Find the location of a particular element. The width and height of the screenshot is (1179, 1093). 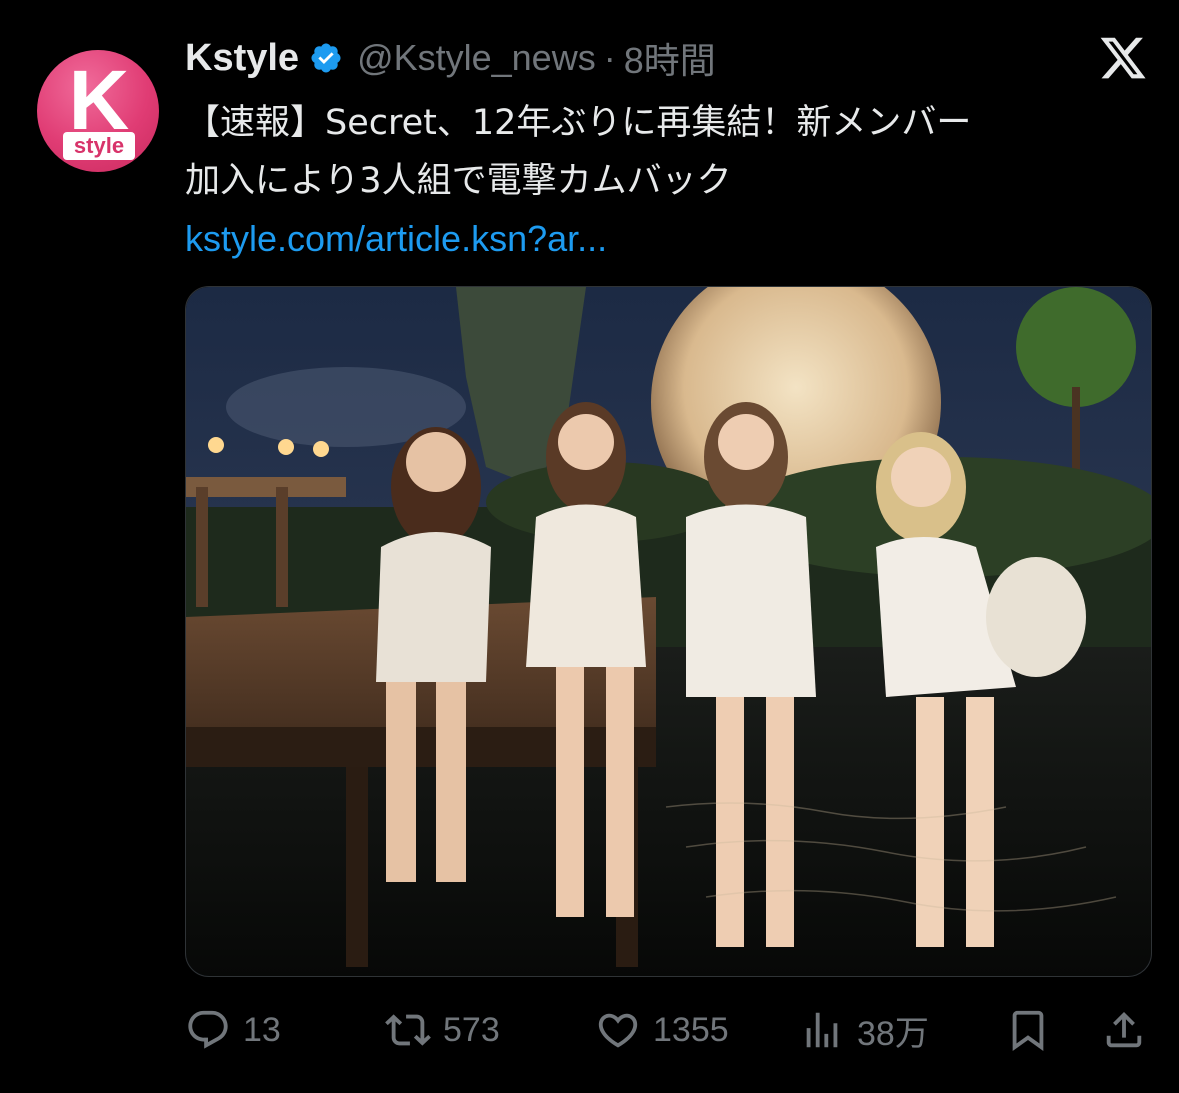

tweet-header: Kstyle @Kstyle_news · 8時間 is located at coordinates (450, 58).